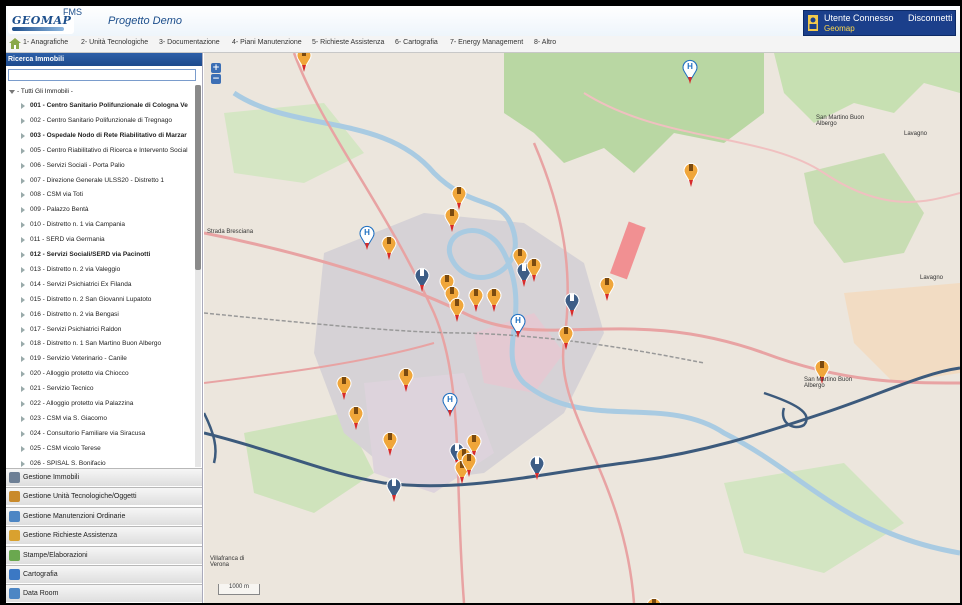 The width and height of the screenshot is (962, 605). I want to click on accordion-item: Stampe/Elaborazioni, so click(104, 554).